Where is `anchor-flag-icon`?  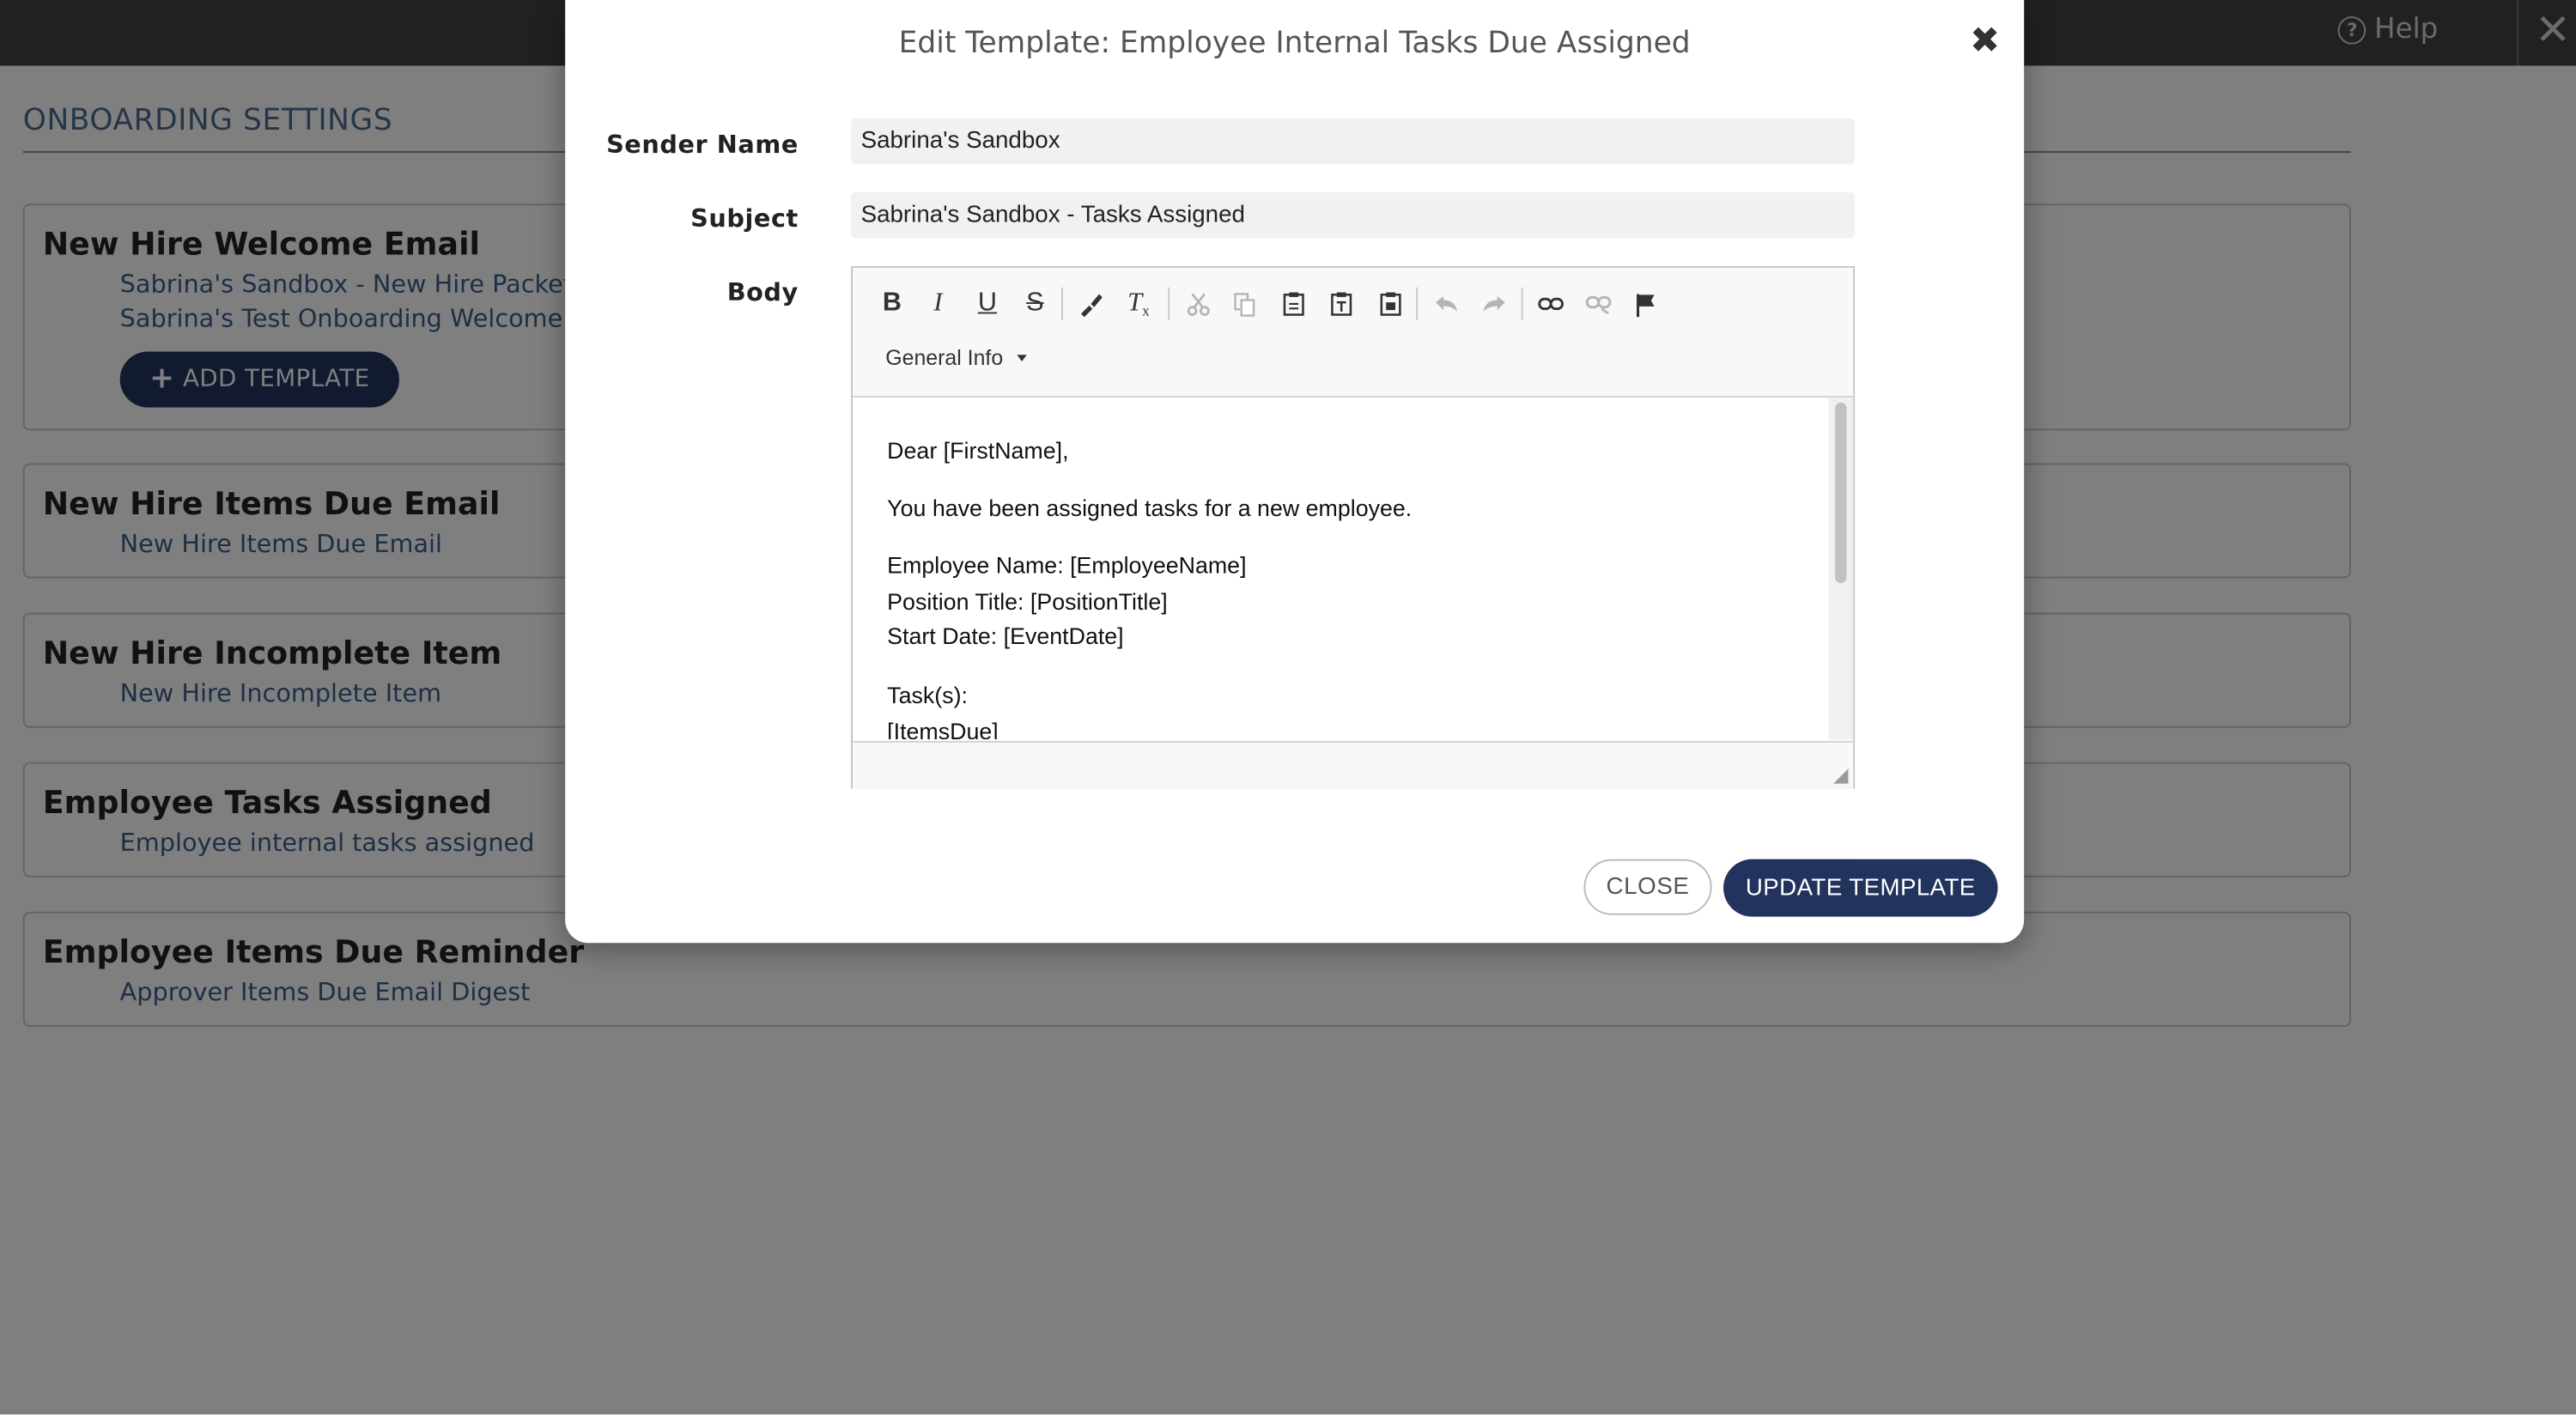
anchor-flag-icon is located at coordinates (1646, 304).